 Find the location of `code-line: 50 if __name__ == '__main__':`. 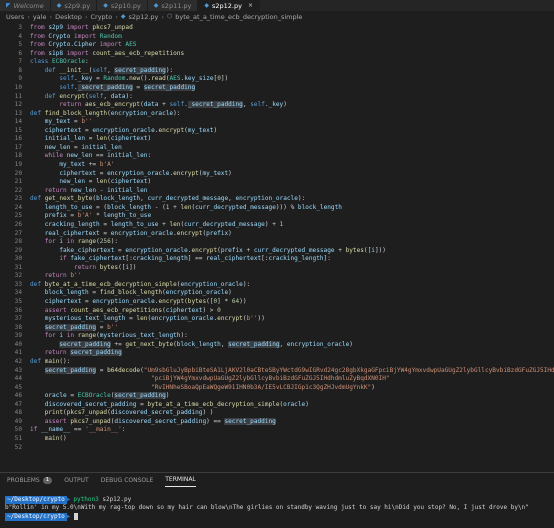

code-line: 50 if __name__ == '__main__': is located at coordinates (277, 430).